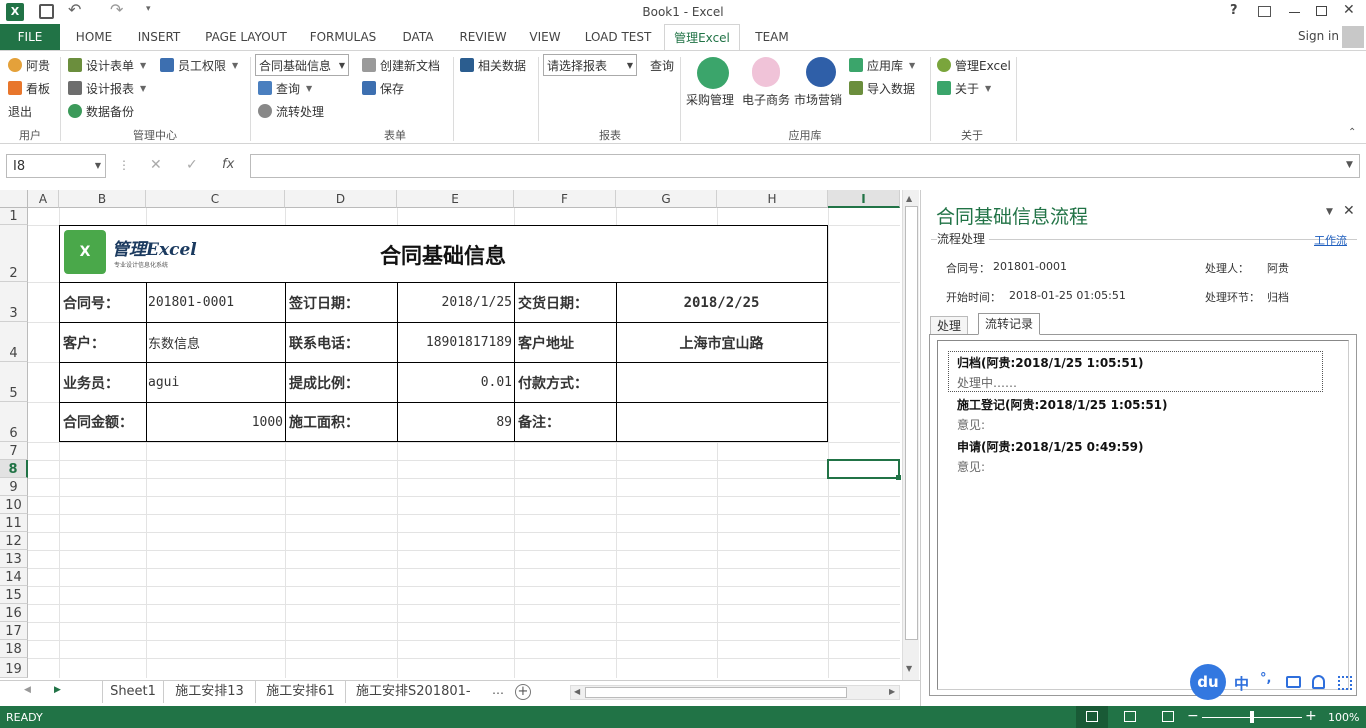 The width and height of the screenshot is (1366, 728). Describe the element at coordinates (1345, 683) in the screenshot. I see `ime-grid-icon` at that location.